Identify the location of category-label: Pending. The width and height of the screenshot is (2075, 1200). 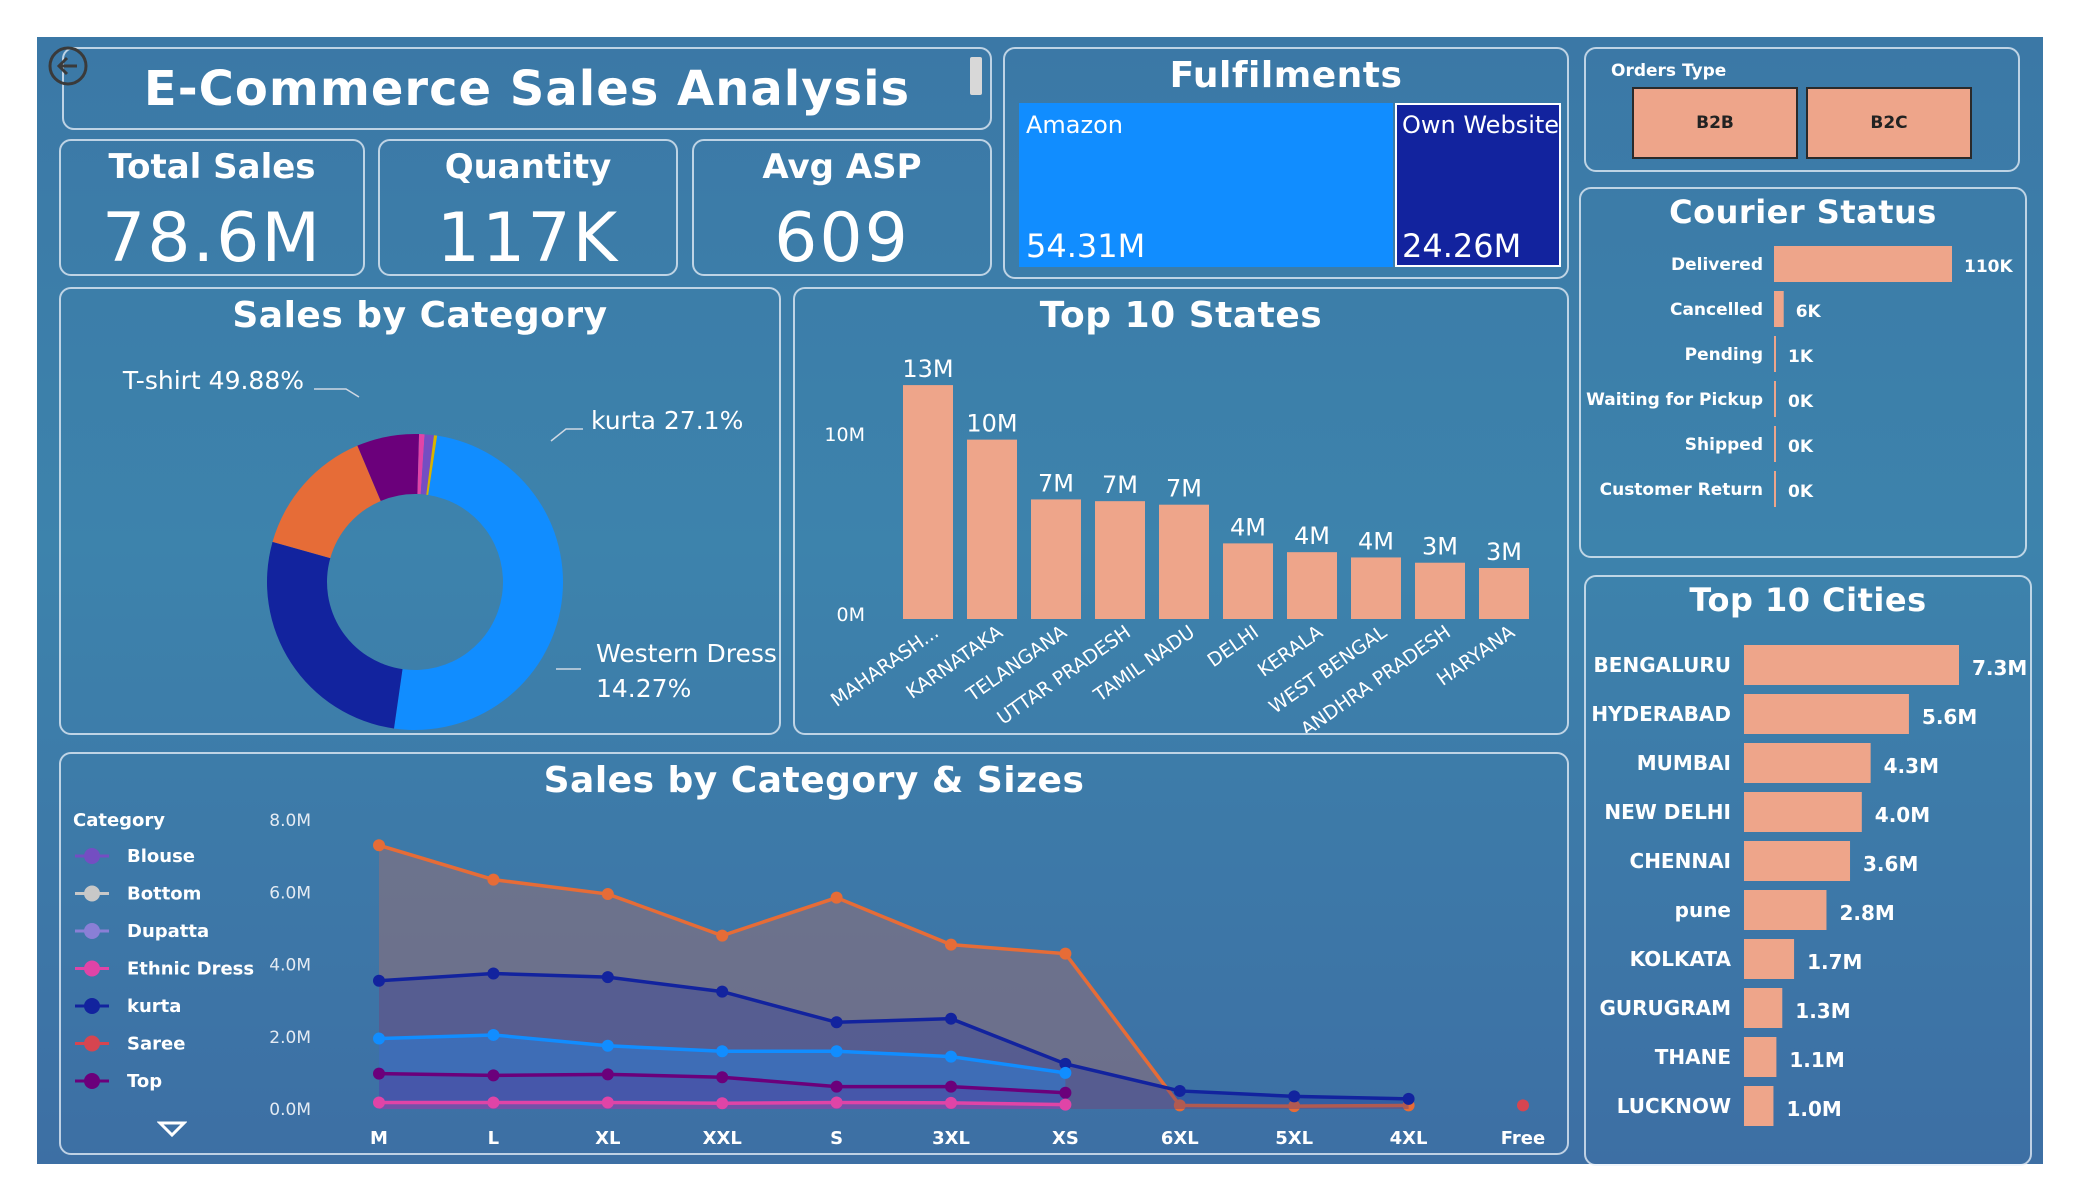
(1724, 355).